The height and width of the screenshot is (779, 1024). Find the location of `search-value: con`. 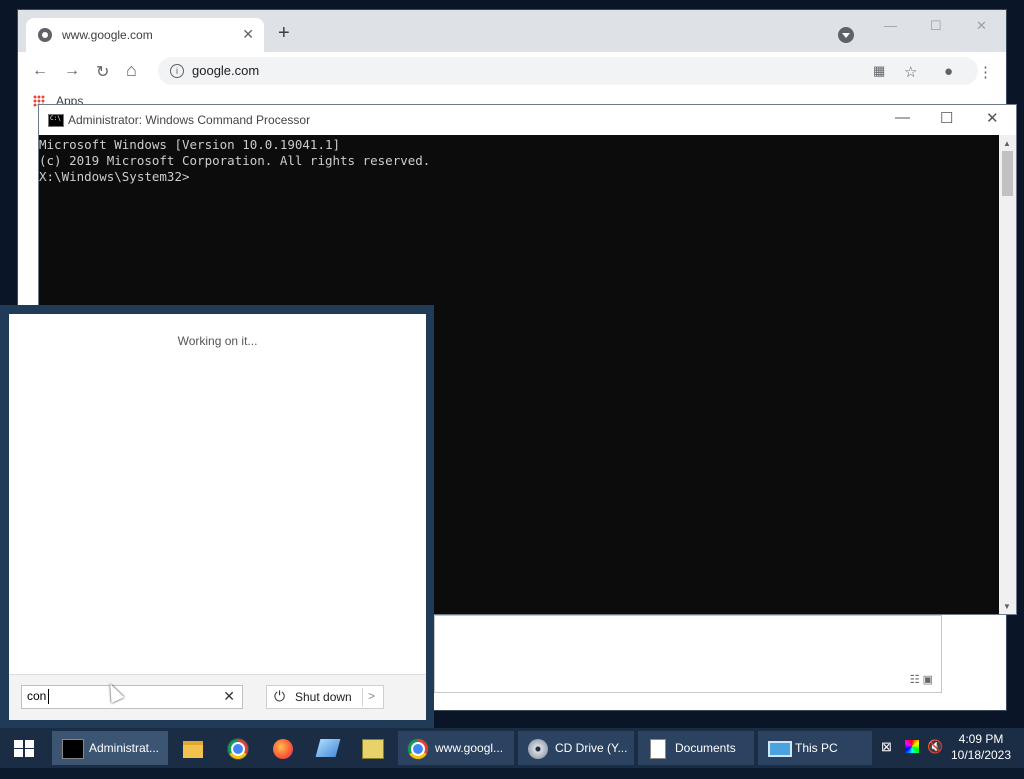

search-value: con is located at coordinates (36, 696).